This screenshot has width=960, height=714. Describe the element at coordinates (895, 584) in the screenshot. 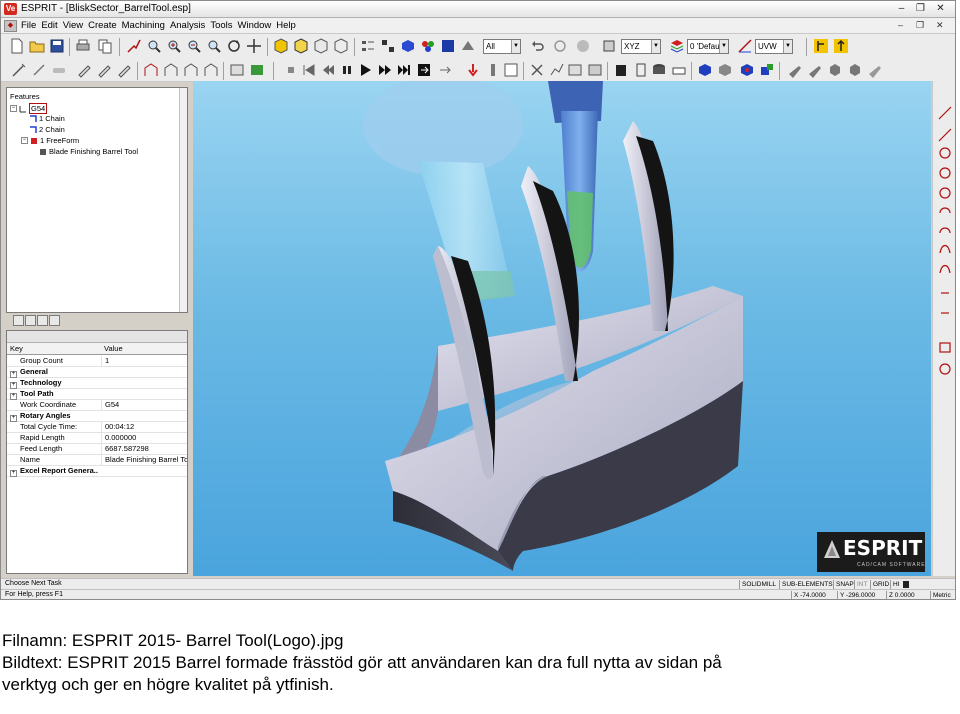

I see `mode-hi: HI` at that location.